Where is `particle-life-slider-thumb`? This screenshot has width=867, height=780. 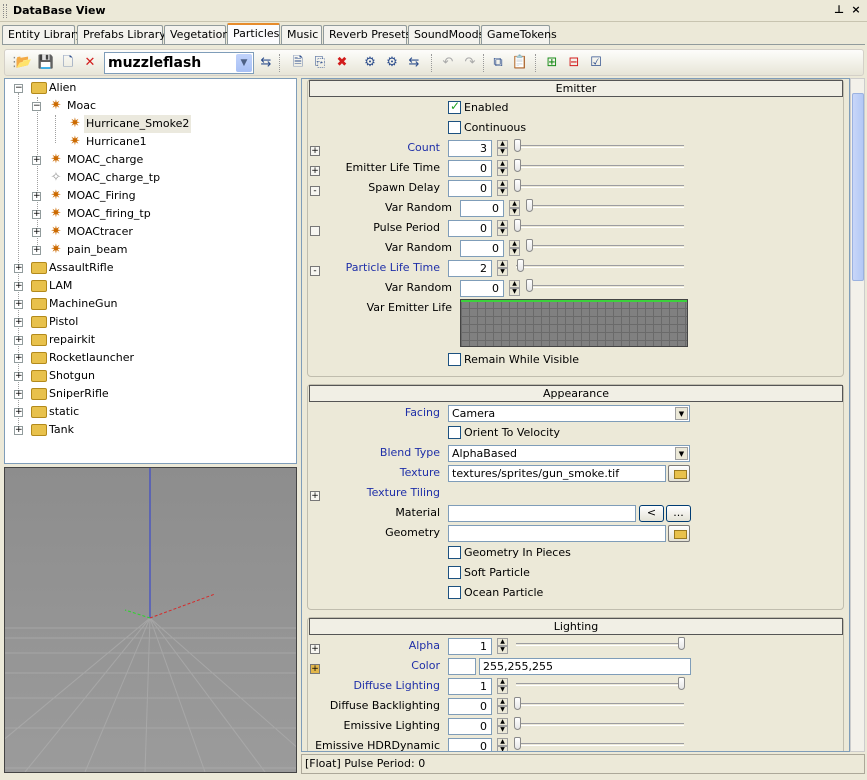
particle-life-slider-thumb is located at coordinates (520, 265).